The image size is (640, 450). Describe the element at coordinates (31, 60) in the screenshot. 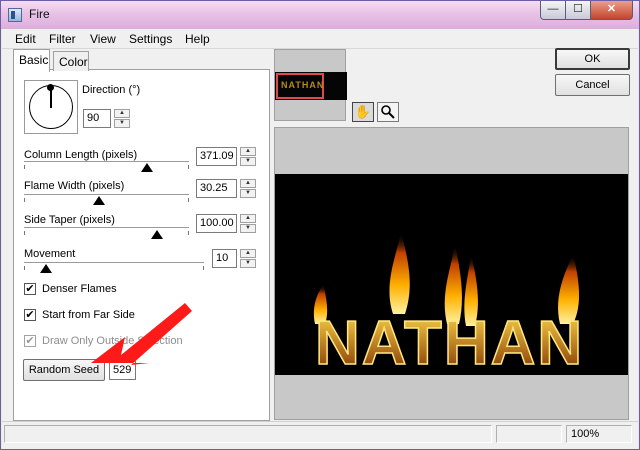

I see `tab-basic: Basic` at that location.